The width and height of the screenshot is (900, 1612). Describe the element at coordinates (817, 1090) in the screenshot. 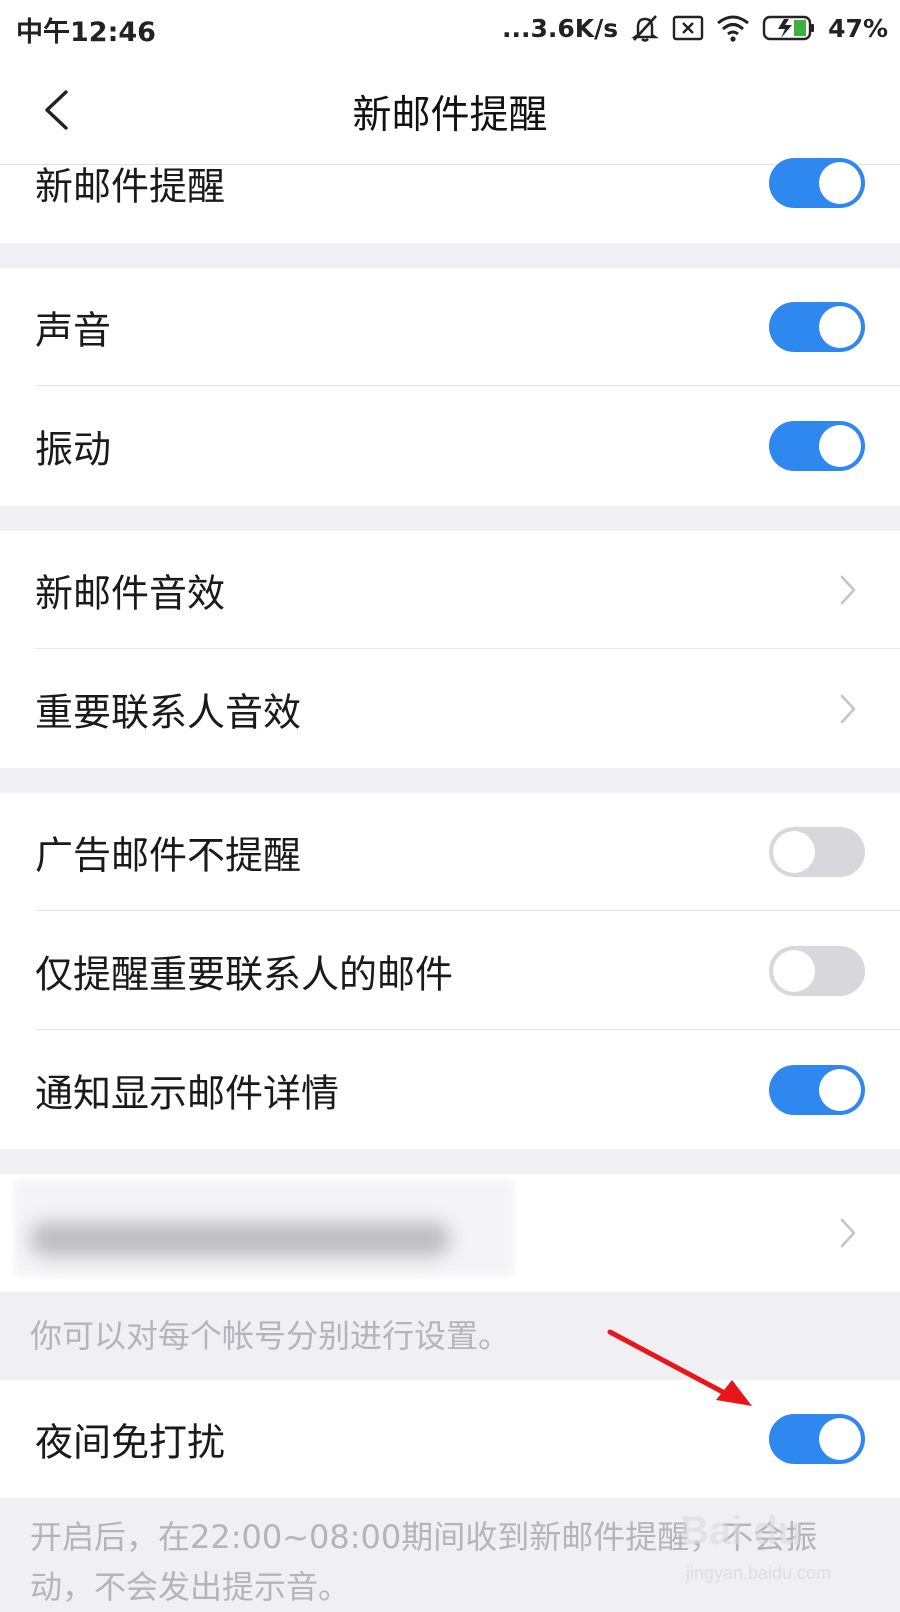

I see `show-mail-details-toggle` at that location.